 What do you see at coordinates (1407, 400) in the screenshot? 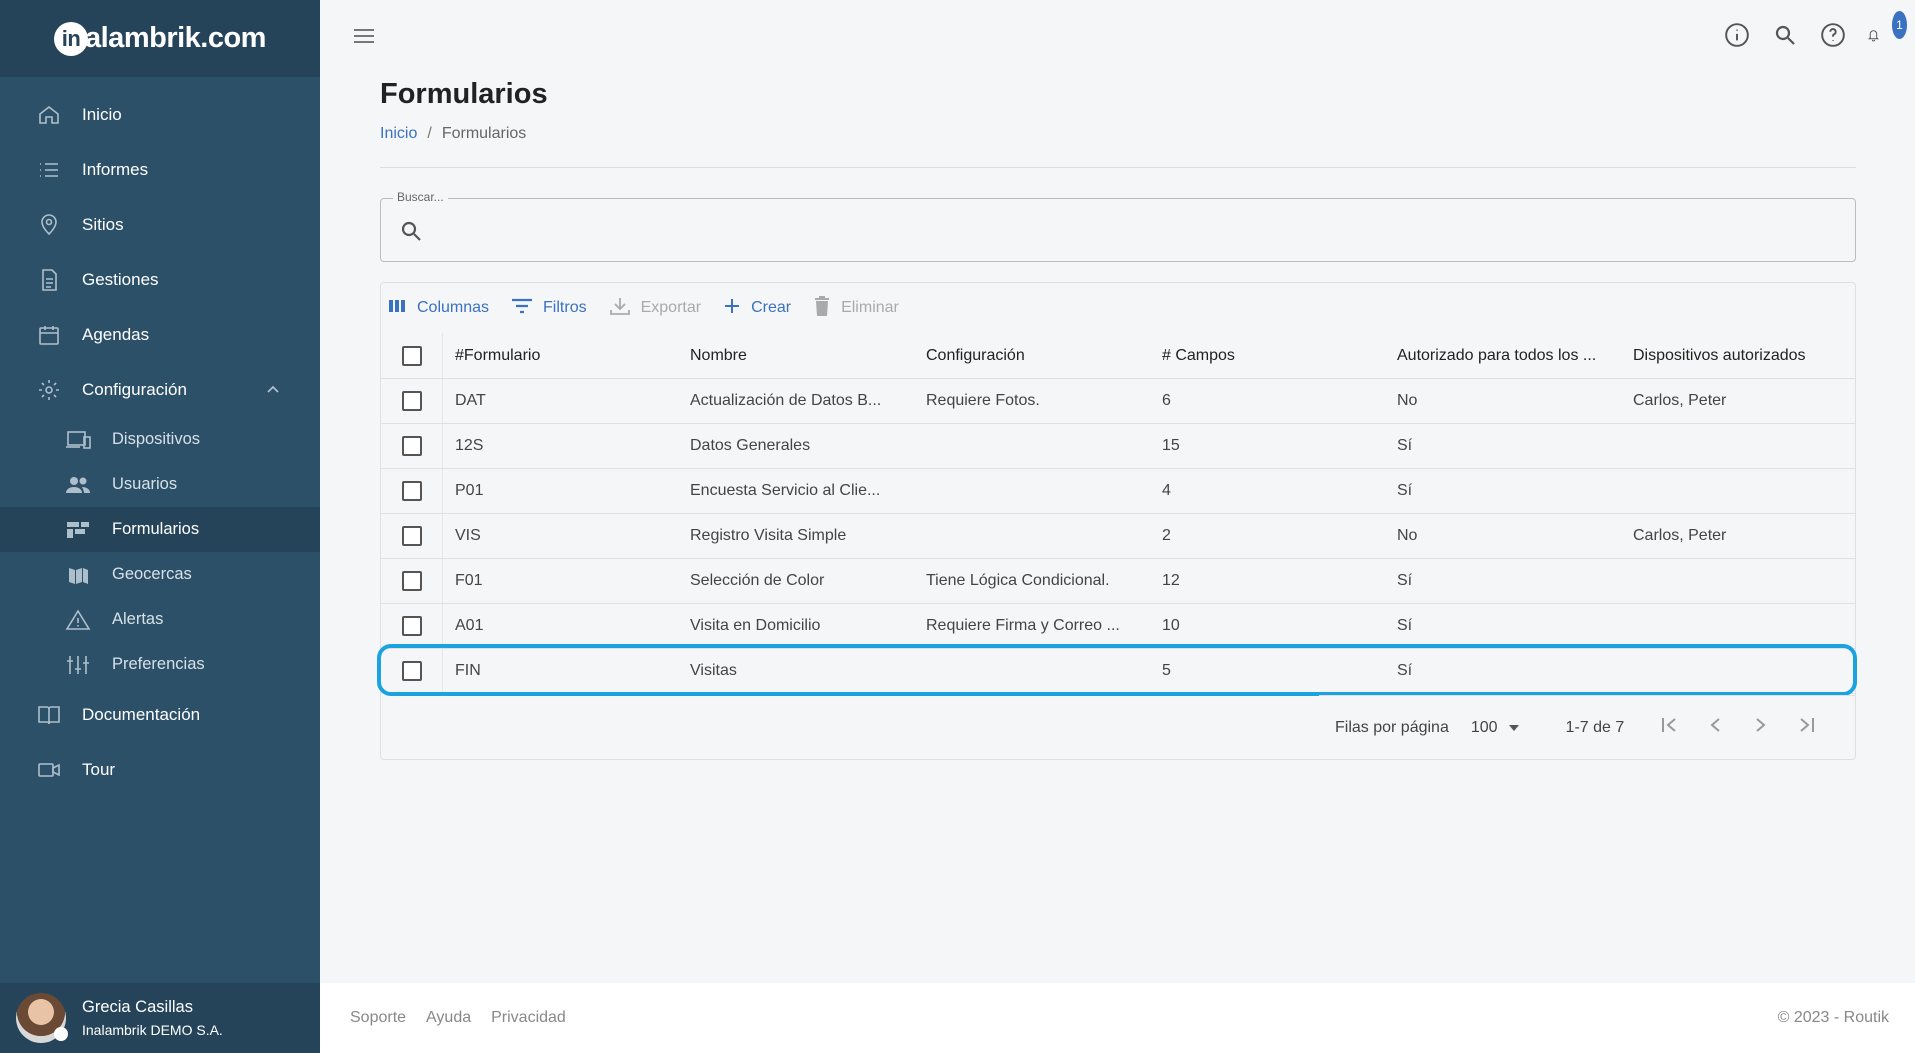
I see `cell-autorizado: No` at bounding box center [1407, 400].